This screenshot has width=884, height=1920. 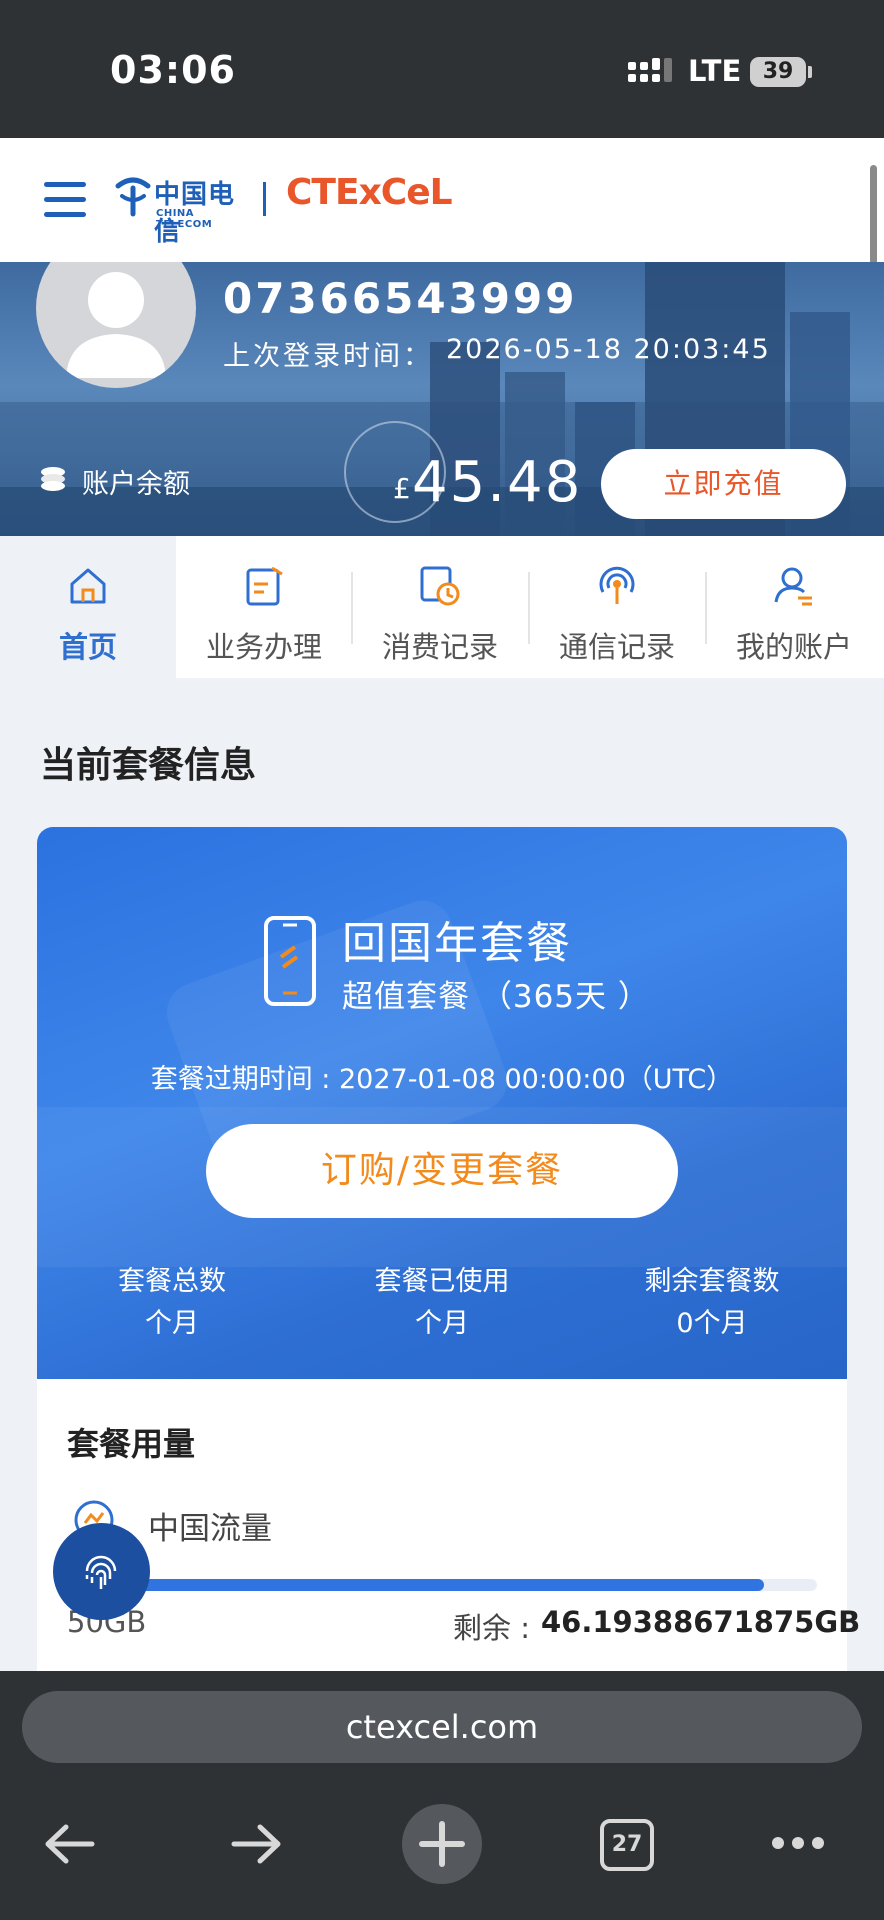 What do you see at coordinates (210, 1529) in the screenshot?
I see `usage-item-name: 中国流量` at bounding box center [210, 1529].